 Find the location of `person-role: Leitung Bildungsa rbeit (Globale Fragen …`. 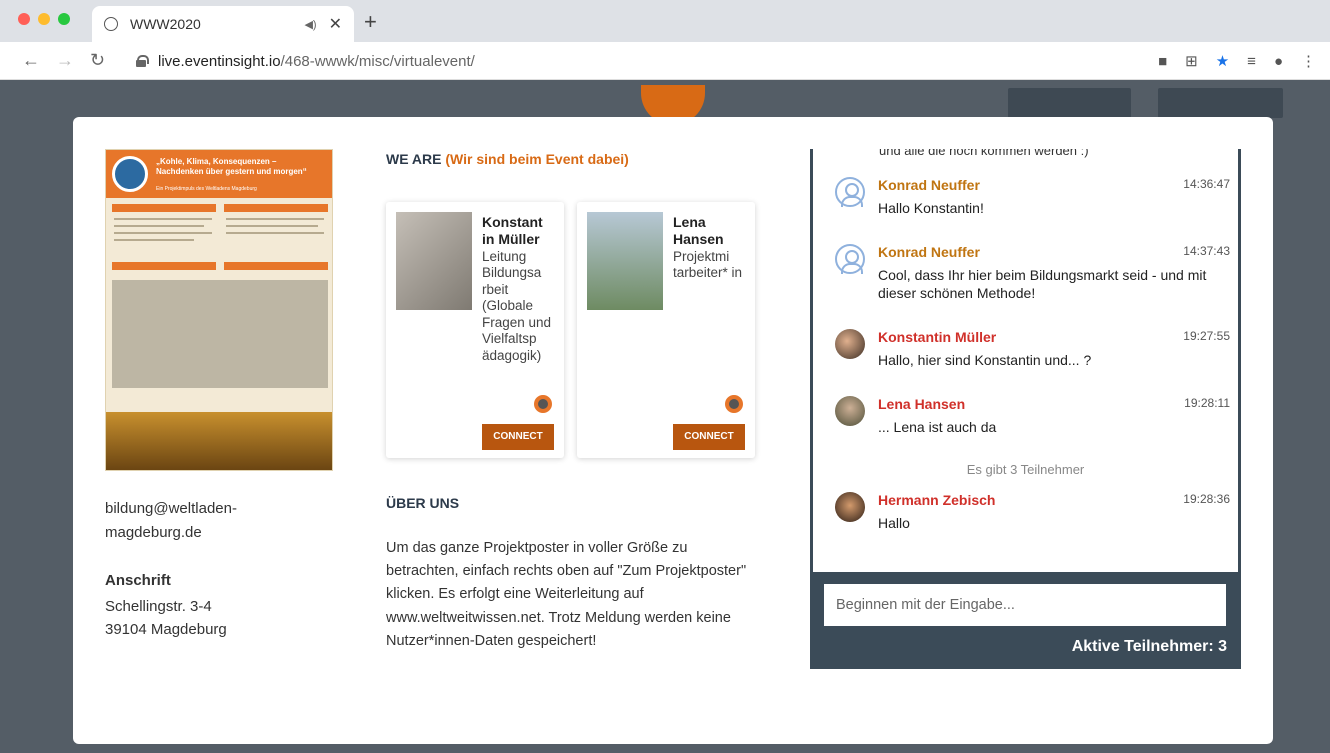

person-role: Leitung Bildungsa rbeit (Globale Fragen … is located at coordinates (517, 306).